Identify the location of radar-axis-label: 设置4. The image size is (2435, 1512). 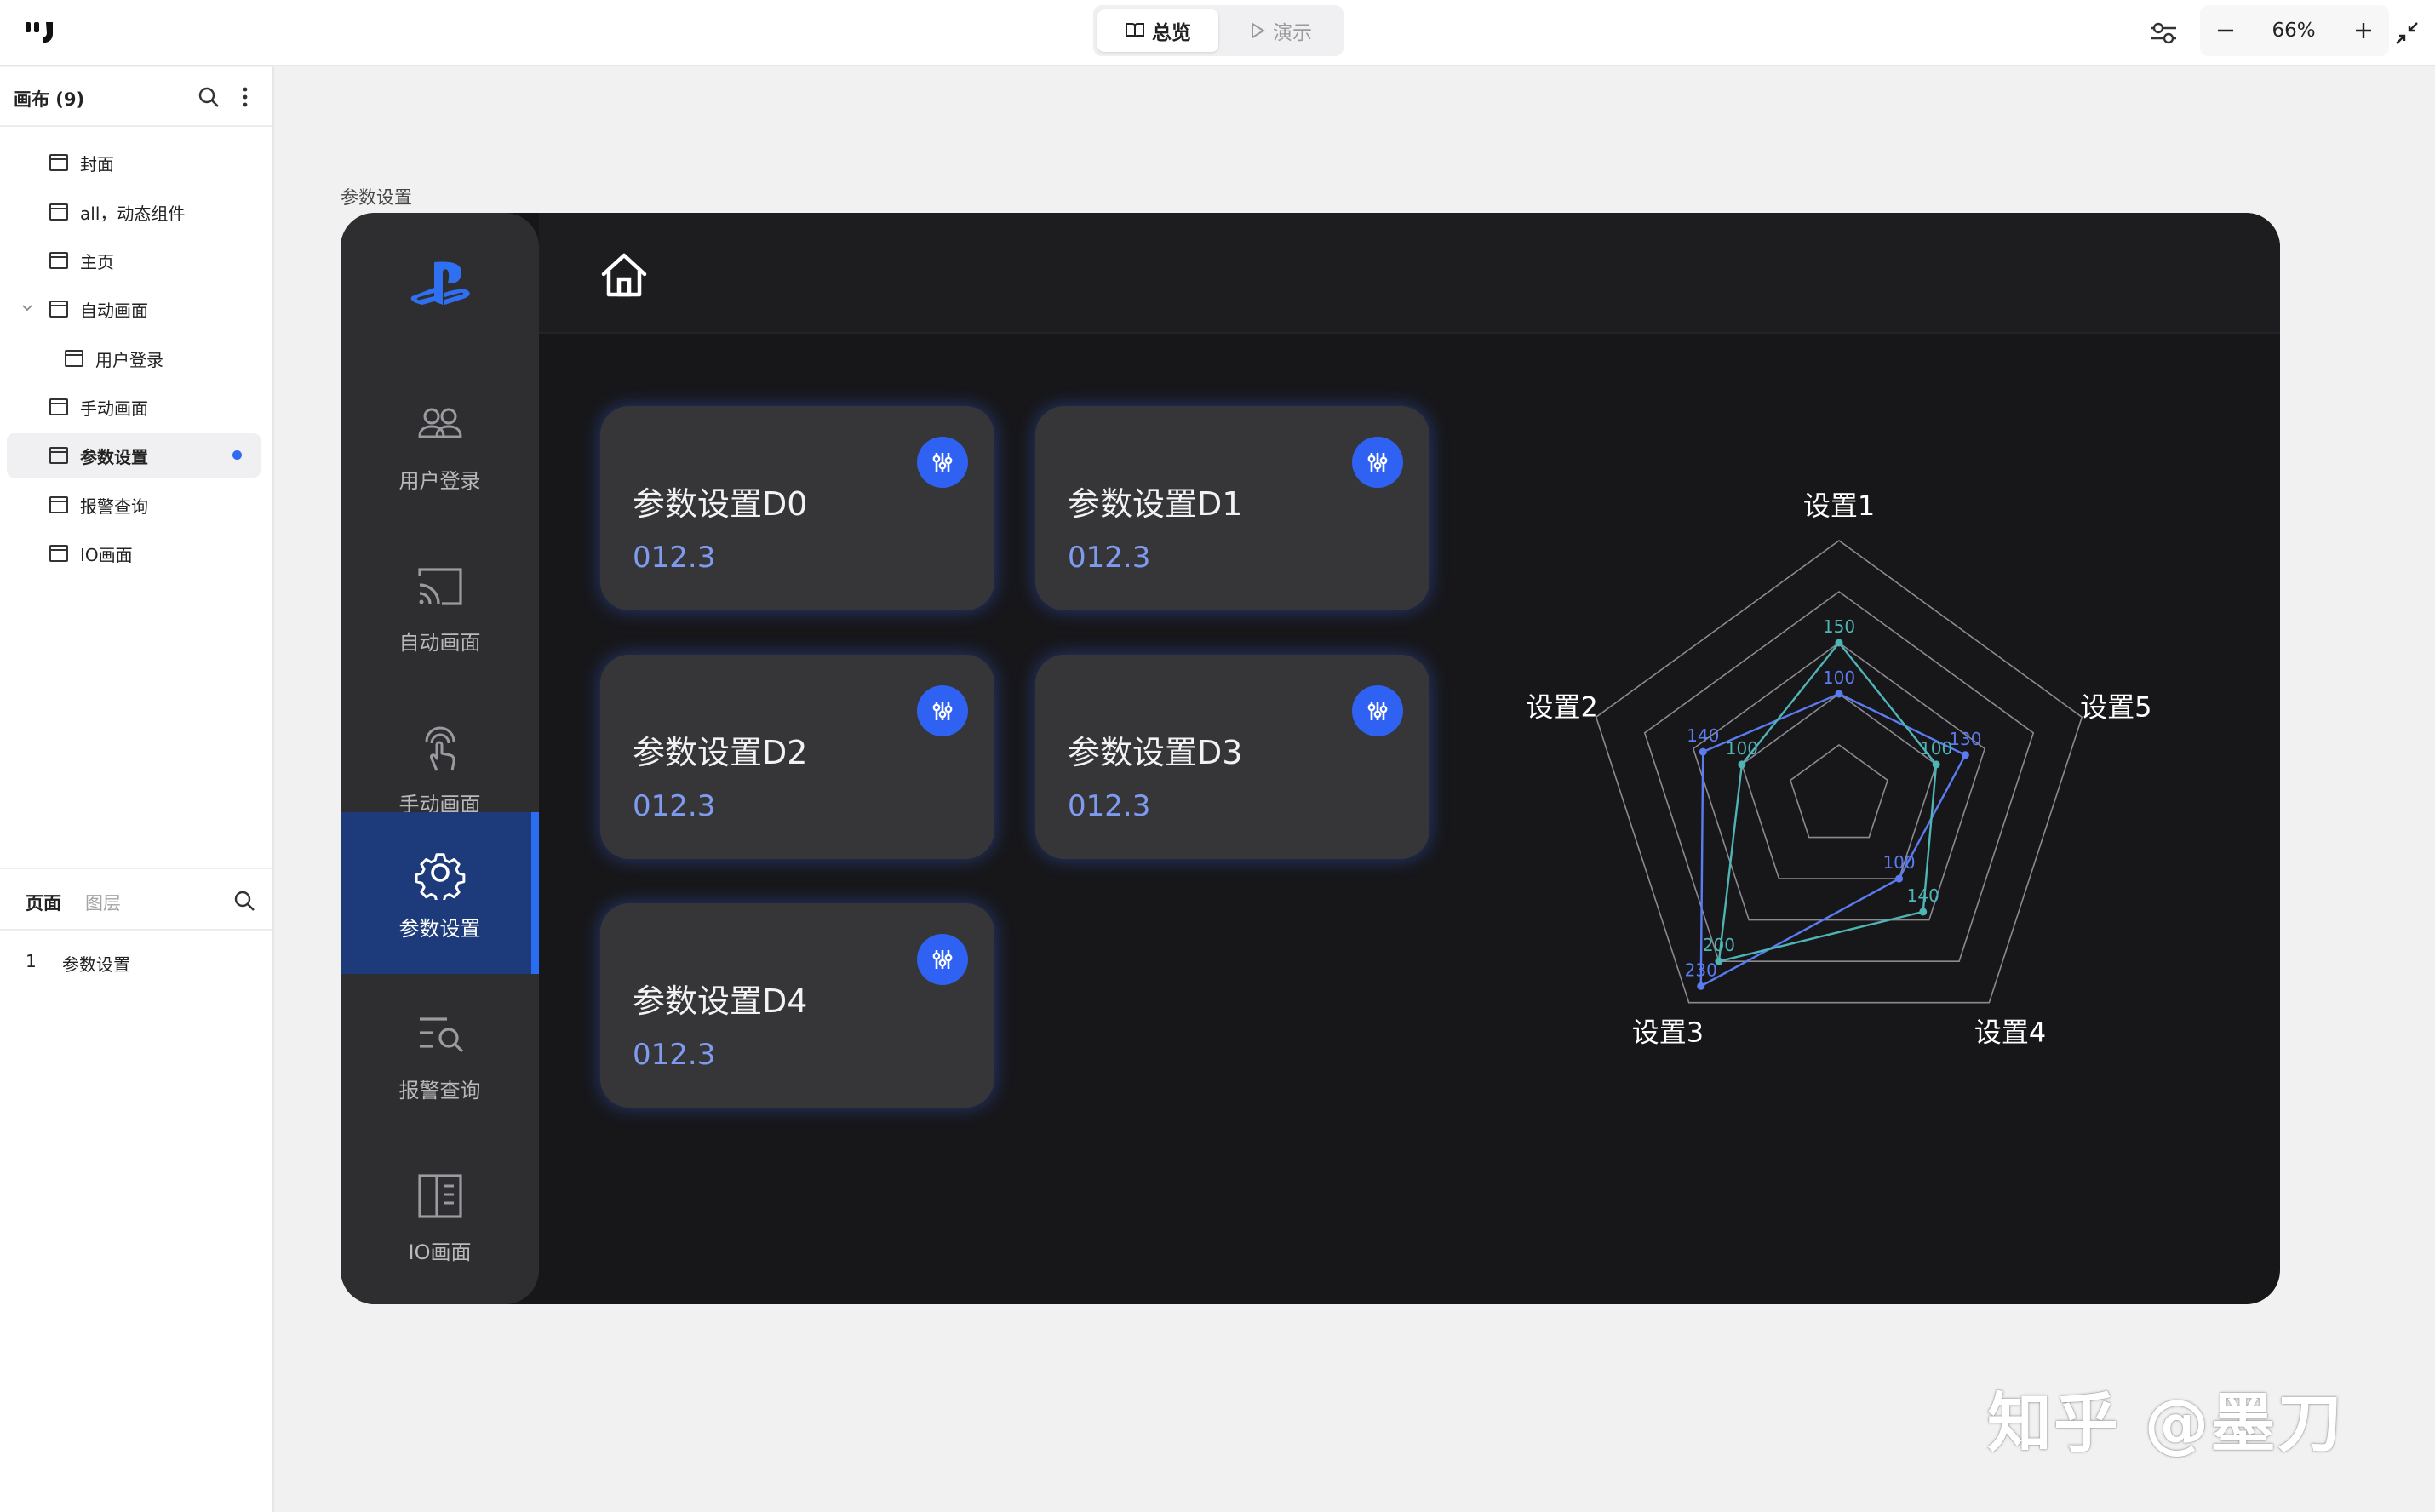
(2010, 1033).